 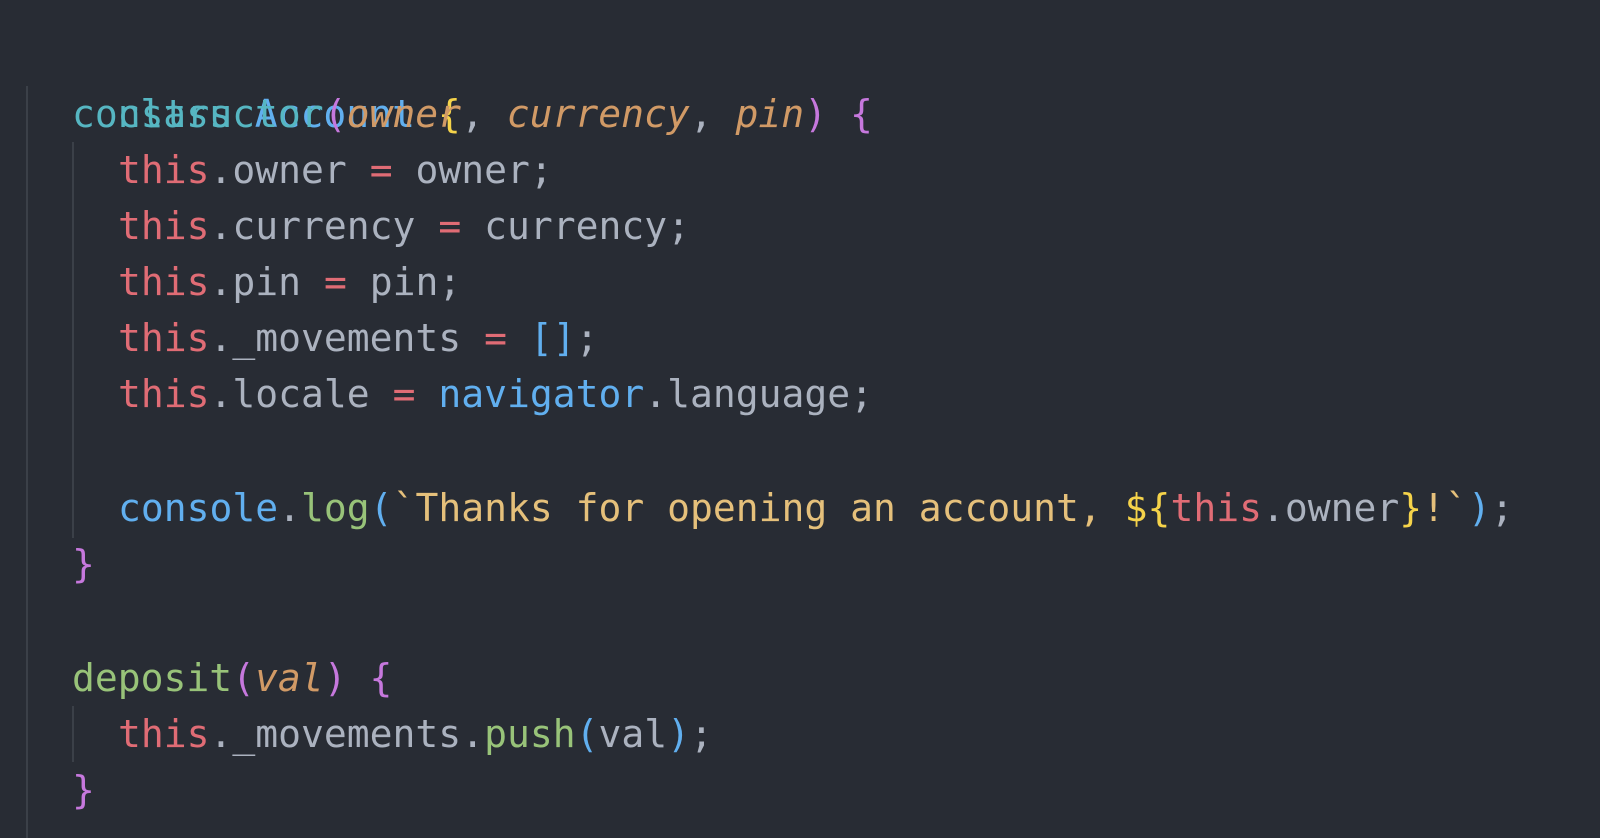 I want to click on property: currency, so click(x=324, y=226).